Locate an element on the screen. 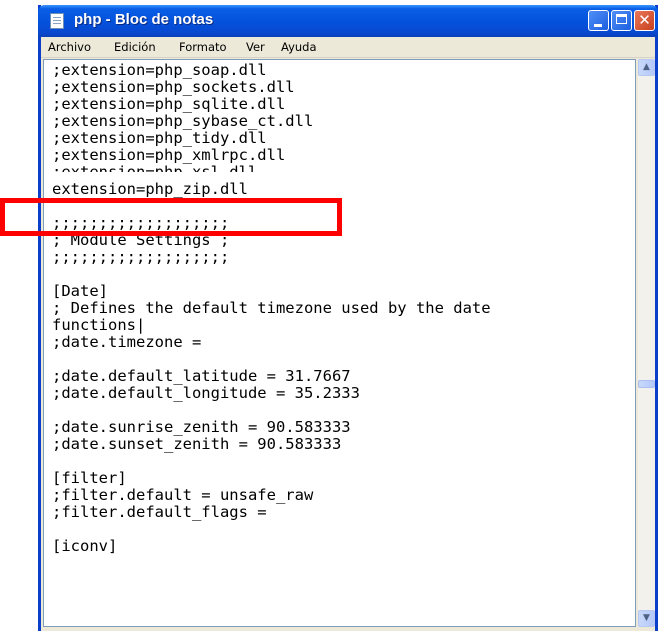  menu-bar: Archivo Edición Formato Ver Ayuda is located at coordinates (348, 47).